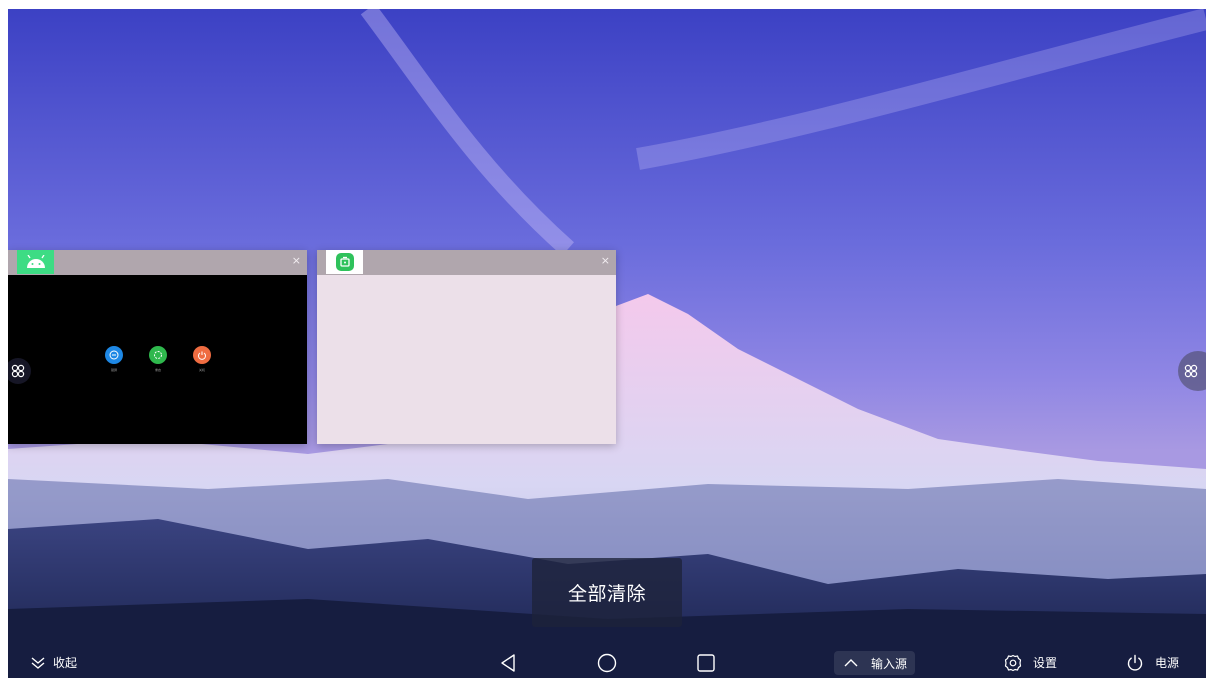 The height and width of the screenshot is (678, 1208). Describe the element at coordinates (157, 370) in the screenshot. I see `button-label: 重启` at that location.